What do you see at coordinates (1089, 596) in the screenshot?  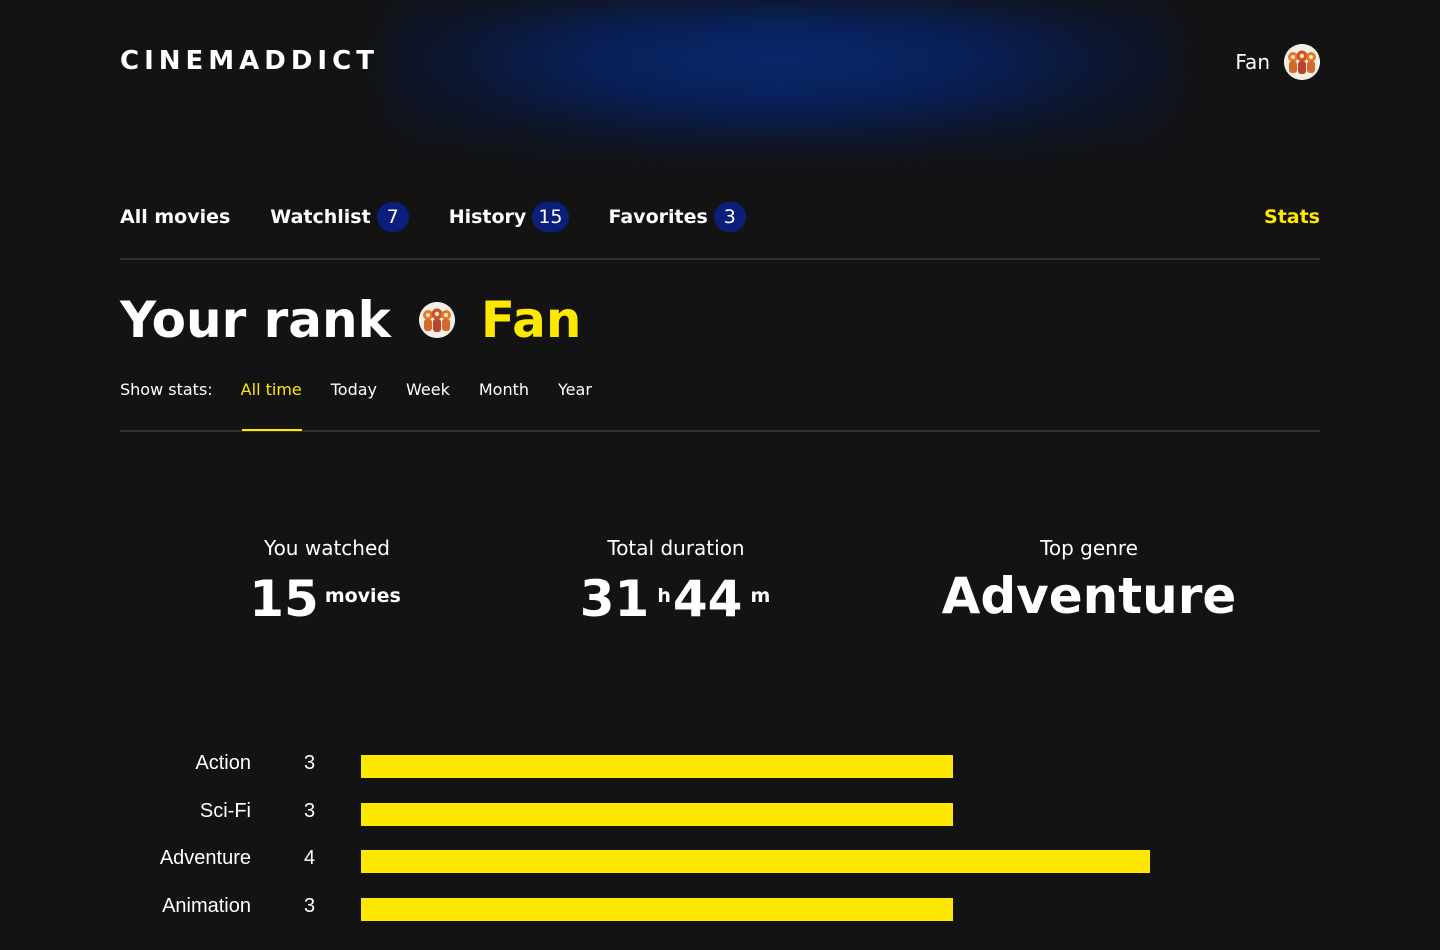 I see `genre-value: Adventure` at bounding box center [1089, 596].